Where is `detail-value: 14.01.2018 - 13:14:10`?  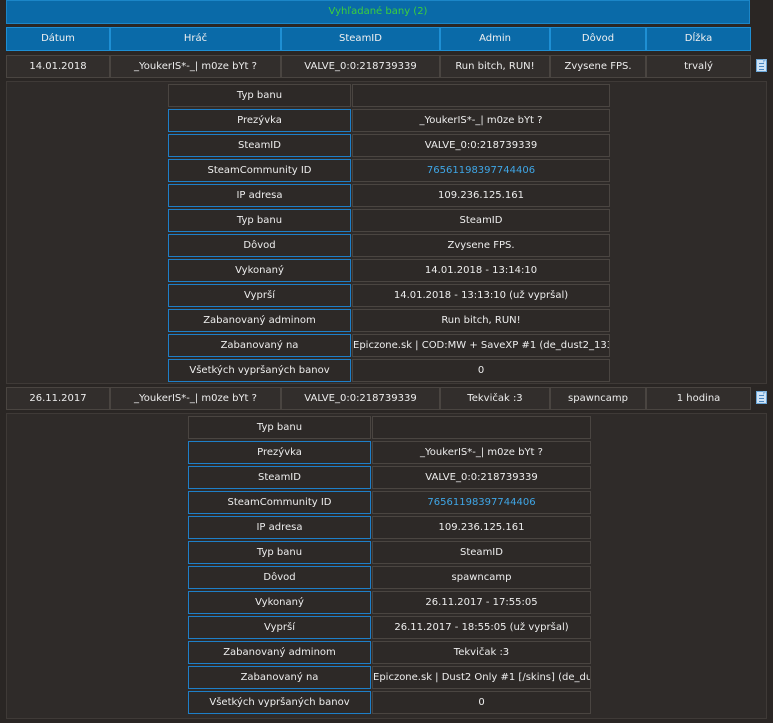
detail-value: 14.01.2018 - 13:14:10 is located at coordinates (481, 270).